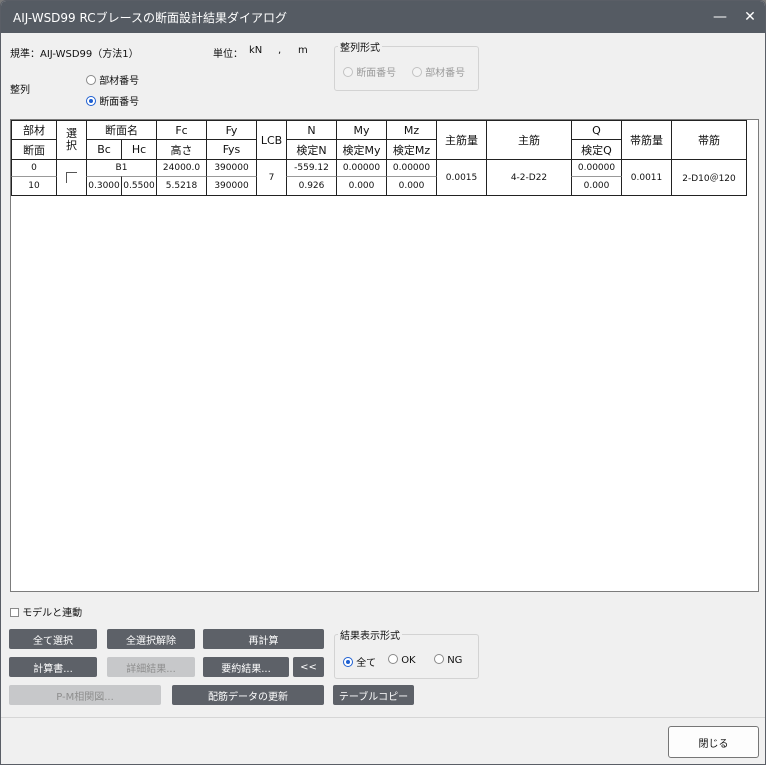  What do you see at coordinates (256, 50) in the screenshot?
I see `unit-force: kN` at bounding box center [256, 50].